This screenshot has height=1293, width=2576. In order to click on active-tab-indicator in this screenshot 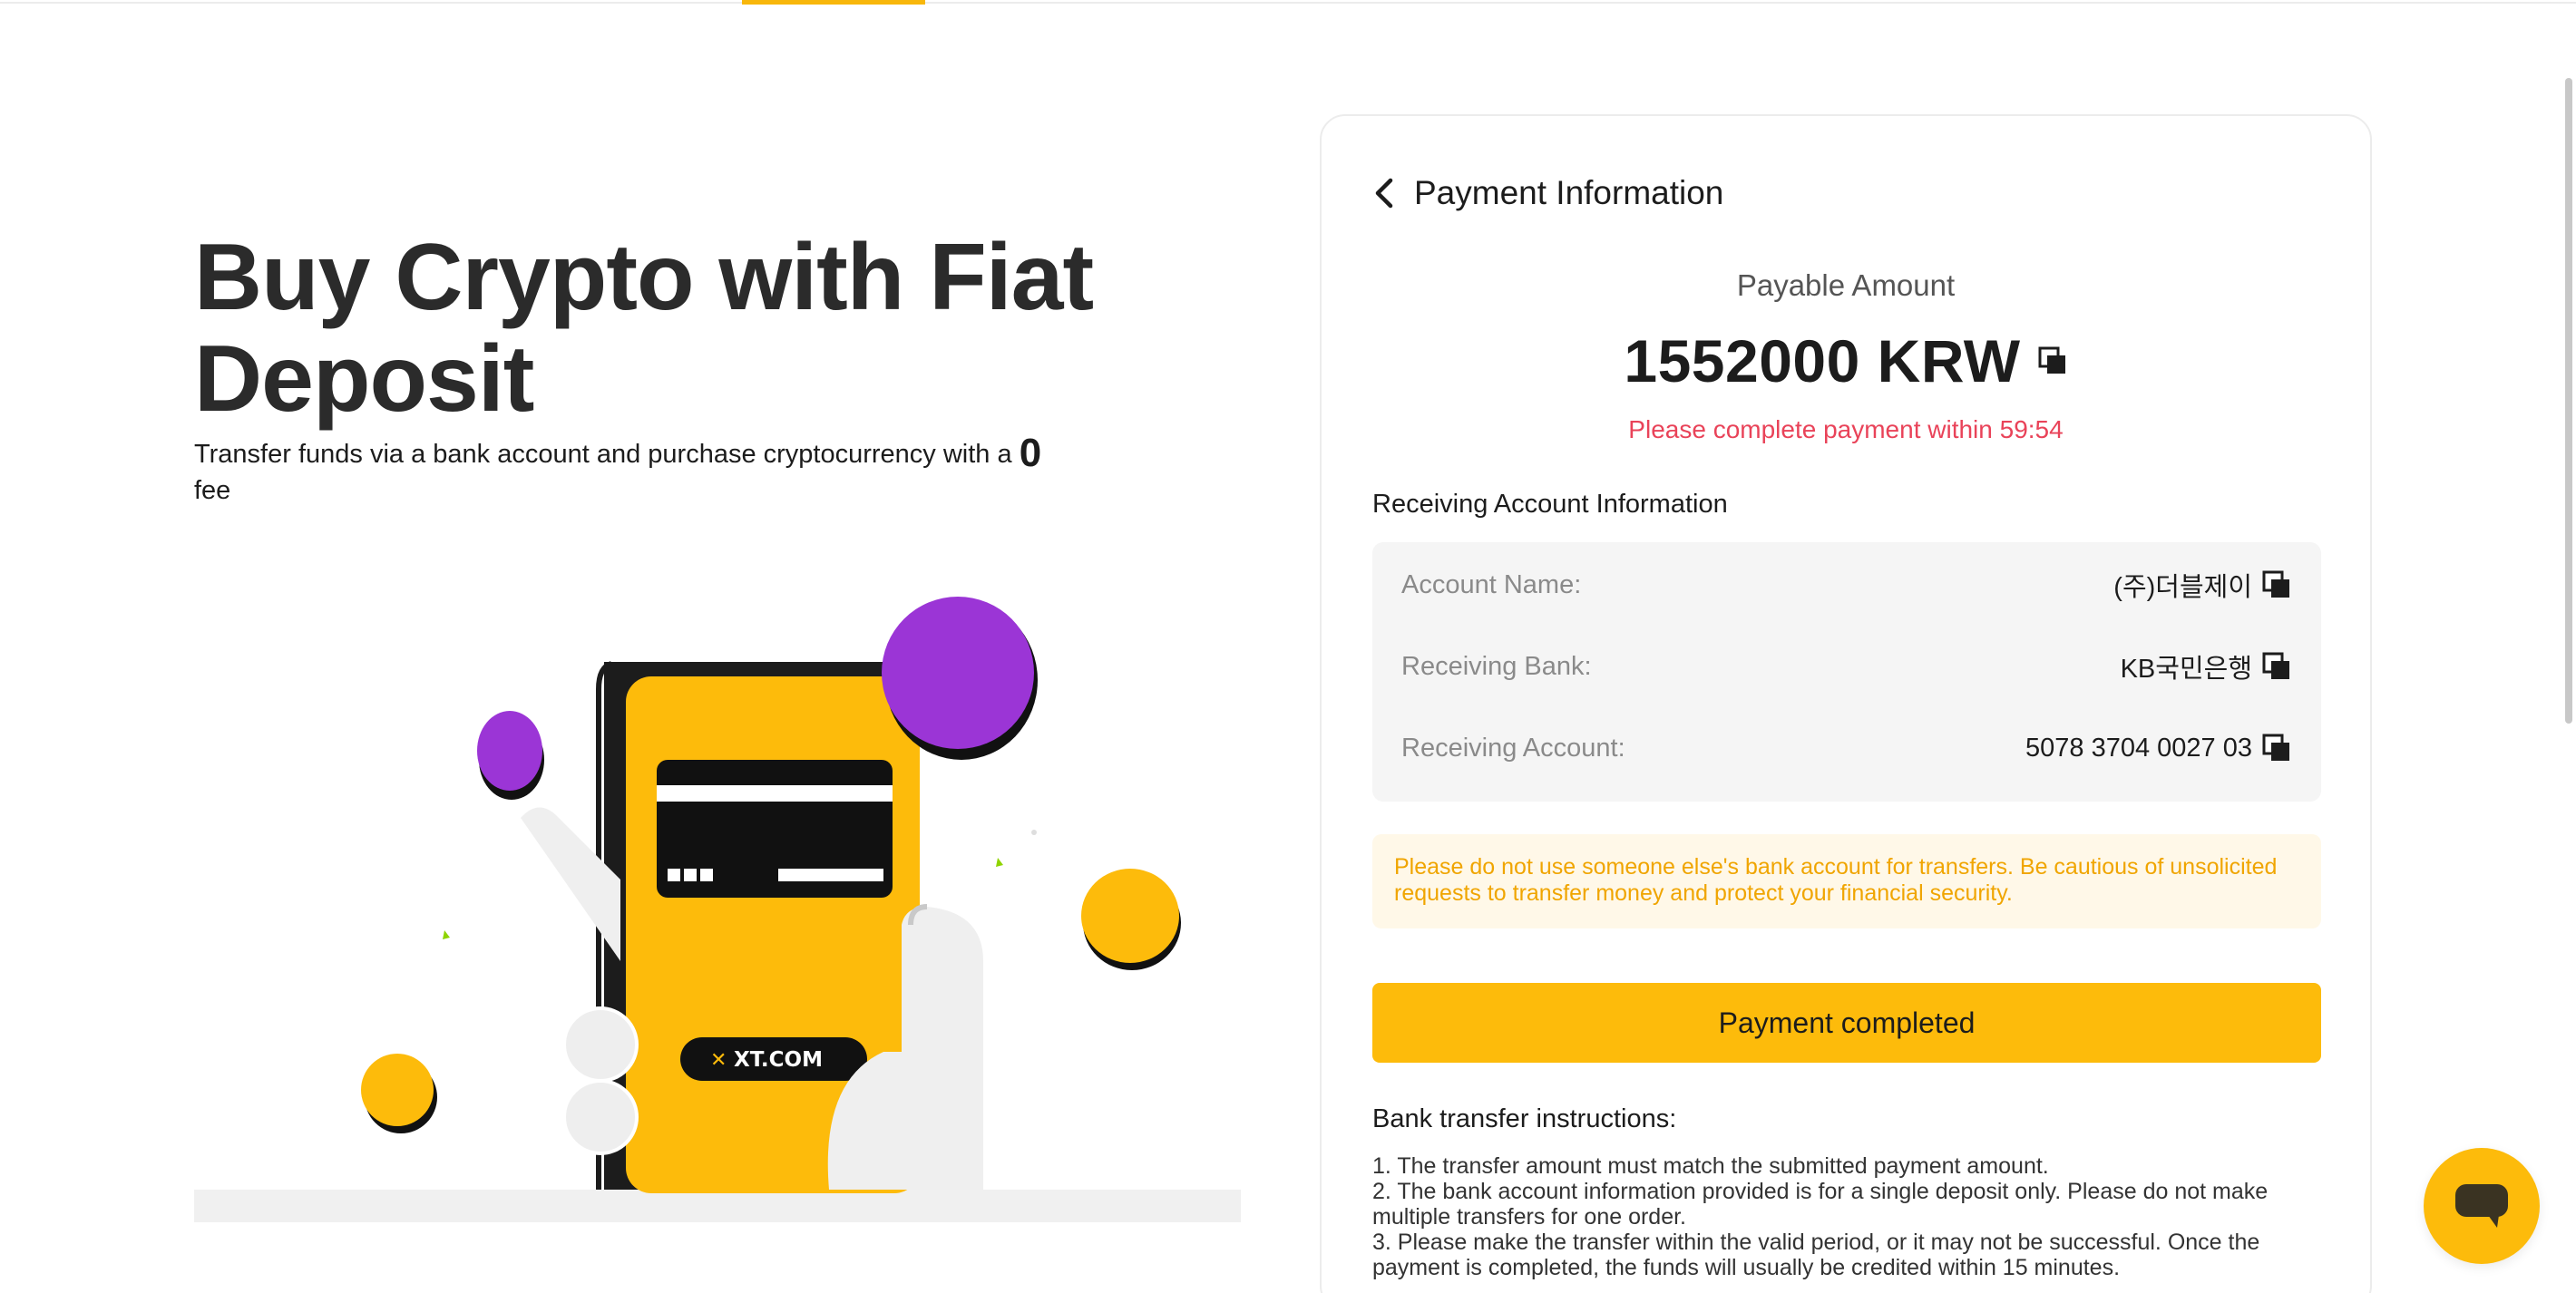, I will do `click(833, 2)`.